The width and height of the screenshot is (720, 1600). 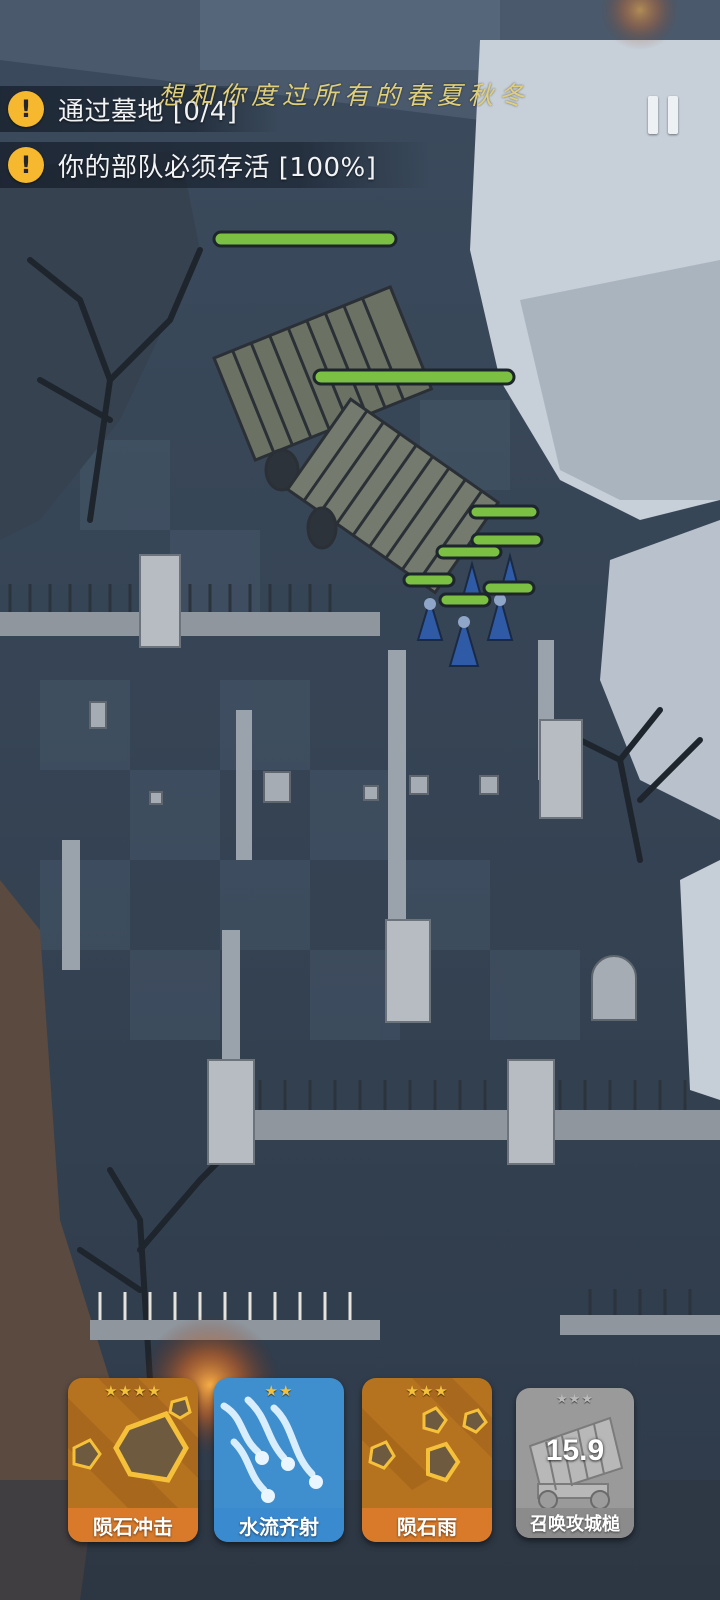 What do you see at coordinates (279, 1460) in the screenshot?
I see `skill-card-water-volley: ★★ 水流齐射` at bounding box center [279, 1460].